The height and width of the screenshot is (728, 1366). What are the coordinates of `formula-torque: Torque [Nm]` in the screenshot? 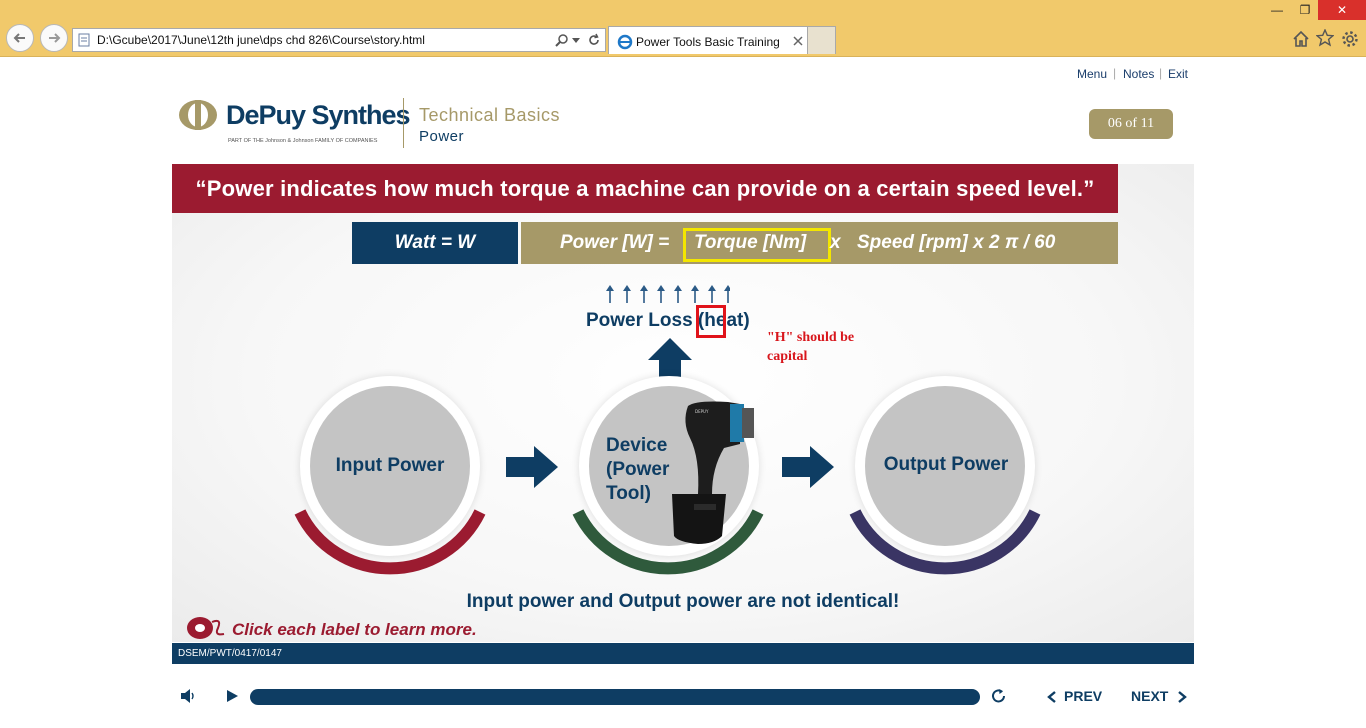 It's located at (750, 242).